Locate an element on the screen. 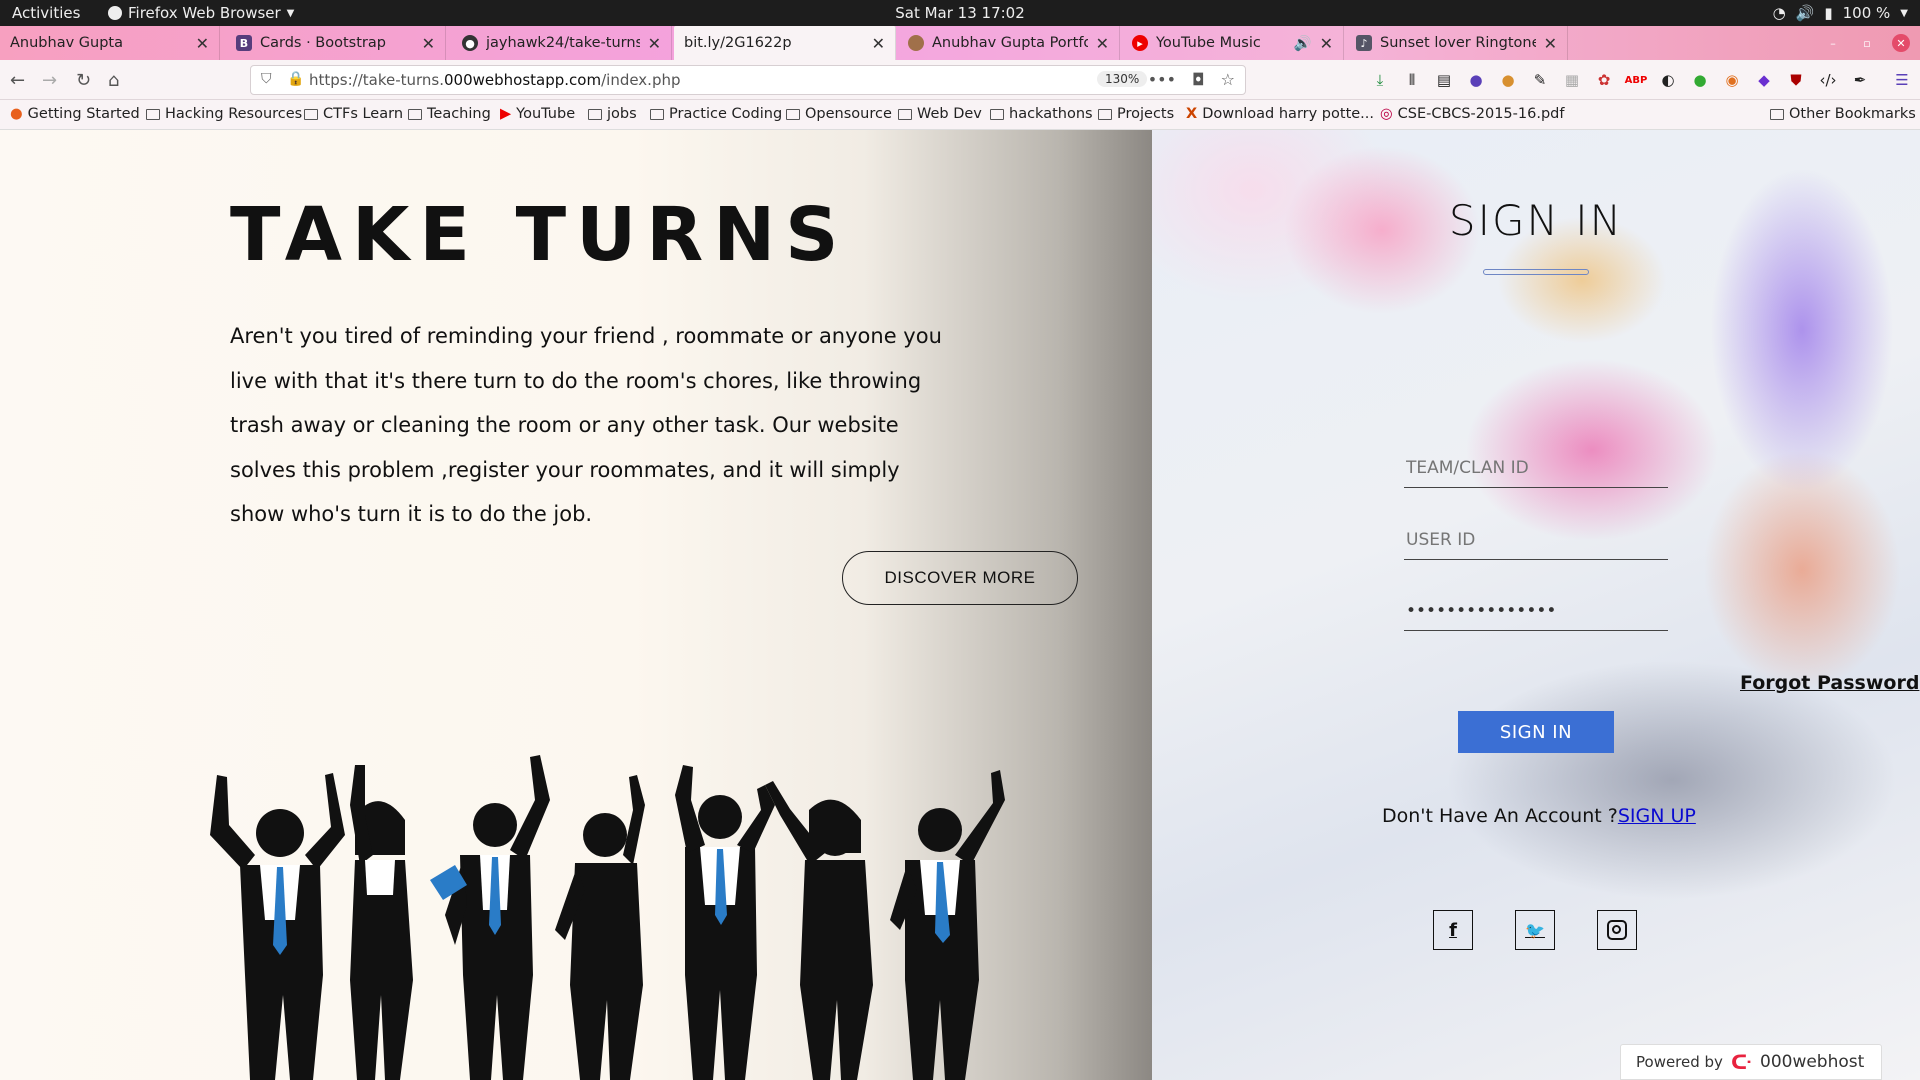  powered-by-badge: Powered by ᑢ 000webhost is located at coordinates (1751, 1062).